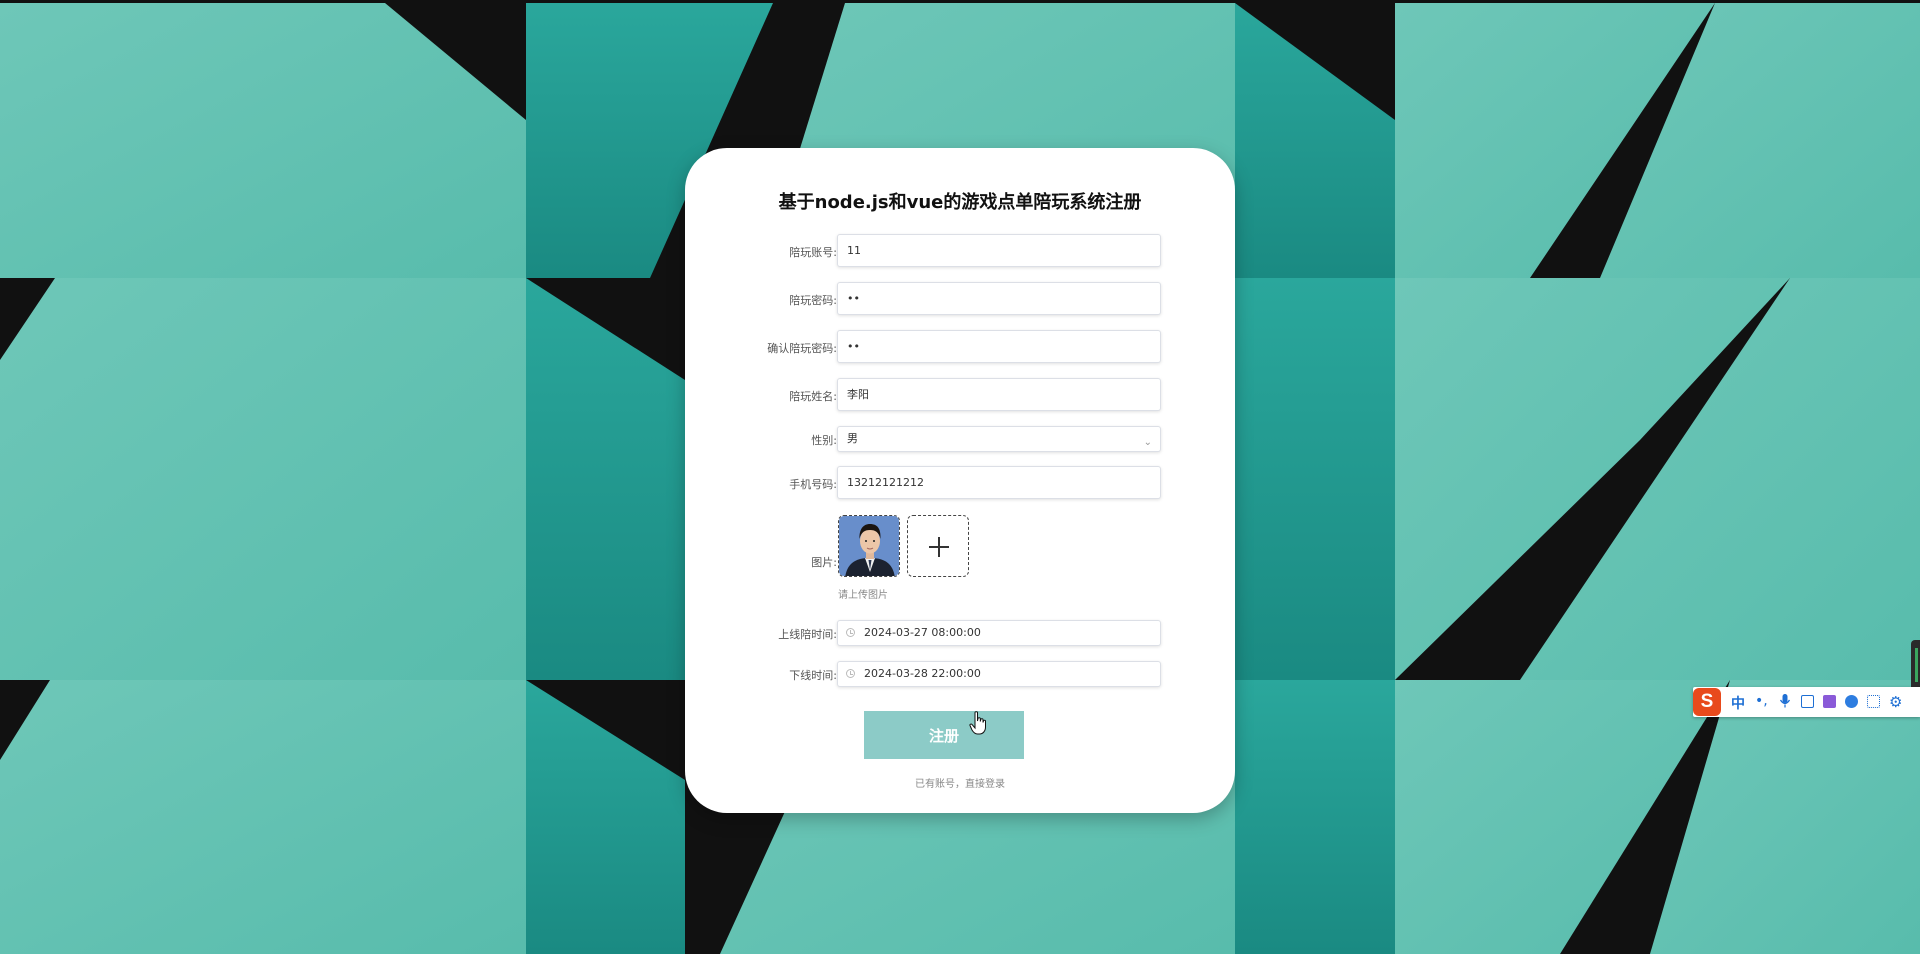 This screenshot has width=1920, height=954. Describe the element at coordinates (960, 782) in the screenshot. I see `login-link: 已有账号，直接登录` at that location.